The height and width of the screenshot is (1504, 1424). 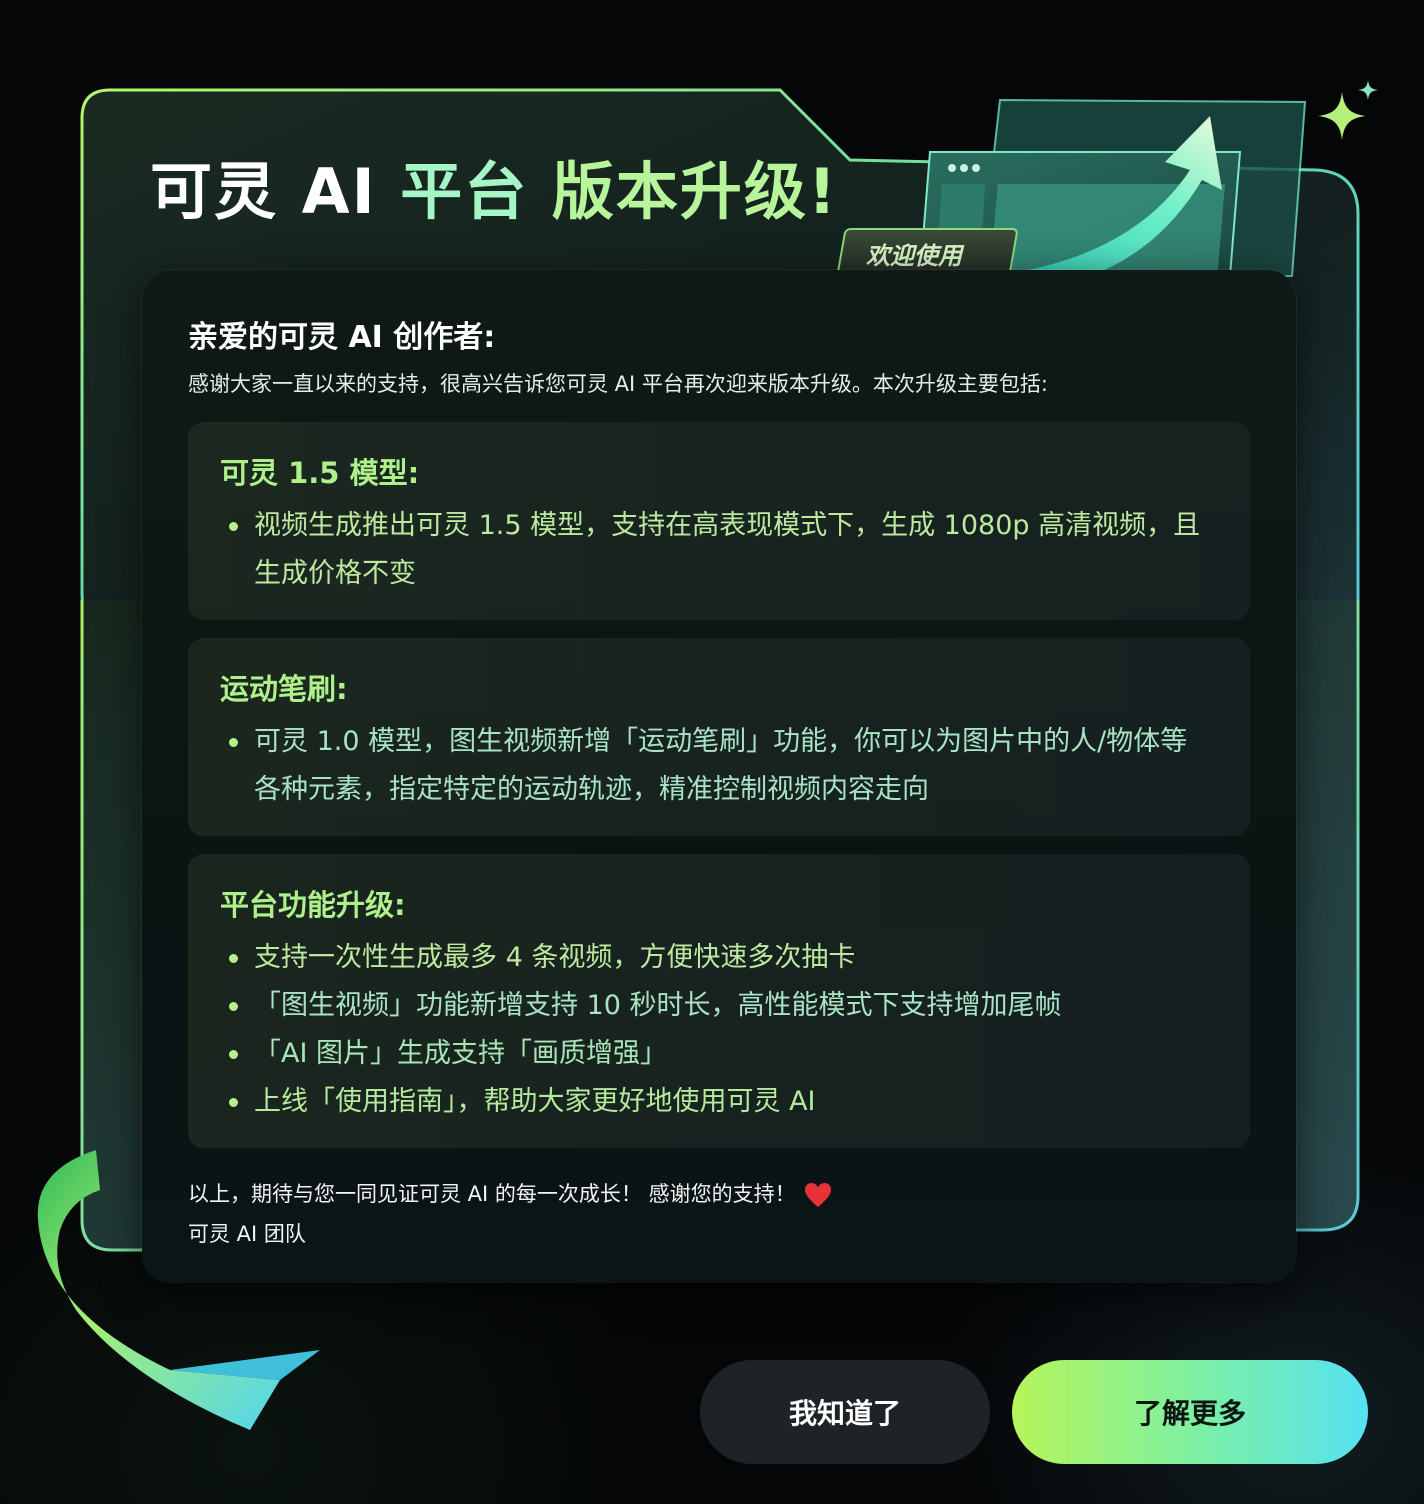 What do you see at coordinates (535, 1101) in the screenshot?
I see `list-item-text: 上线「使用指南」，帮助大家更好地使用可灵 AI` at bounding box center [535, 1101].